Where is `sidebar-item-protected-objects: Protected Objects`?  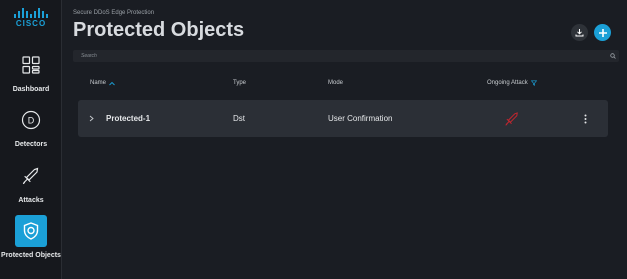
sidebar-item-protected-objects: Protected Objects is located at coordinates (31, 237).